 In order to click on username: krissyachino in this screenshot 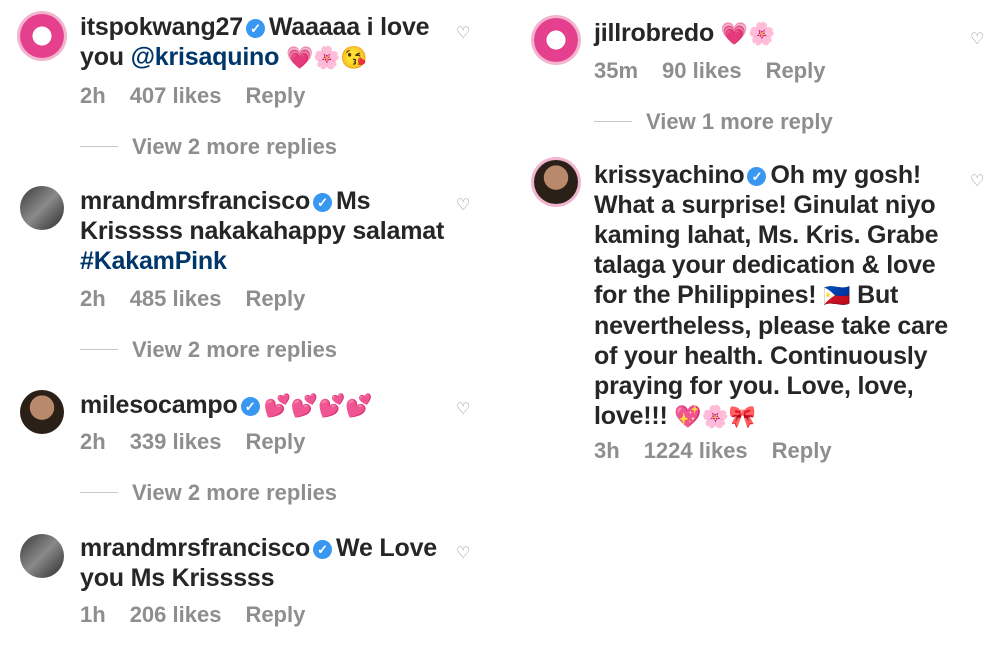, I will do `click(669, 175)`.